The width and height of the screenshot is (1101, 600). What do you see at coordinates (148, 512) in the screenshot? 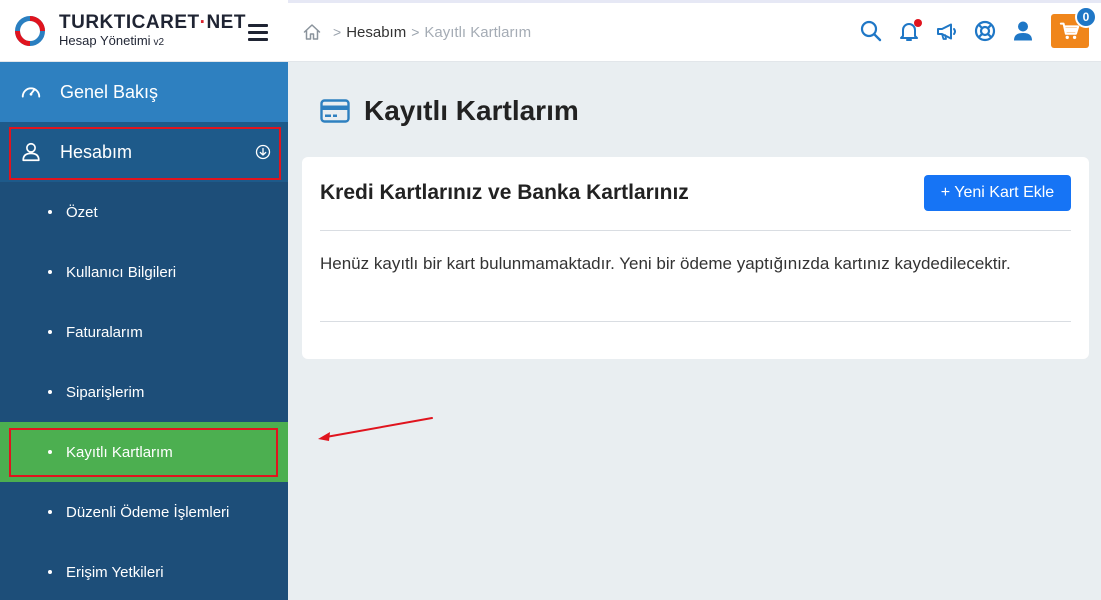
I see `sidebar-item-label: Düzenli Ödeme İşlemleri` at bounding box center [148, 512].